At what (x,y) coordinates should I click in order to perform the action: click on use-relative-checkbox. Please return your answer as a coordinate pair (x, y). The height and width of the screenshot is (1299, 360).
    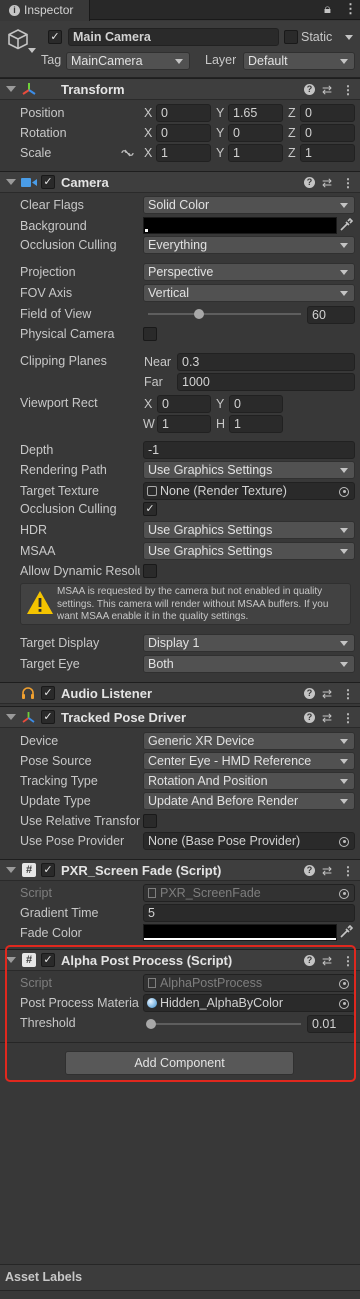
    Looking at the image, I should click on (150, 821).